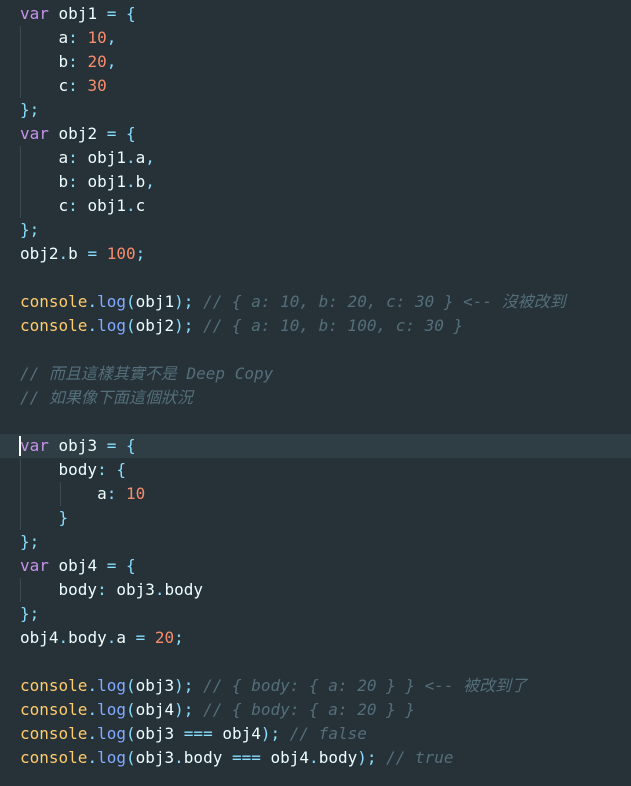 The width and height of the screenshot is (631, 786). What do you see at coordinates (44, 85) in the screenshot?
I see `code-token: c` at bounding box center [44, 85].